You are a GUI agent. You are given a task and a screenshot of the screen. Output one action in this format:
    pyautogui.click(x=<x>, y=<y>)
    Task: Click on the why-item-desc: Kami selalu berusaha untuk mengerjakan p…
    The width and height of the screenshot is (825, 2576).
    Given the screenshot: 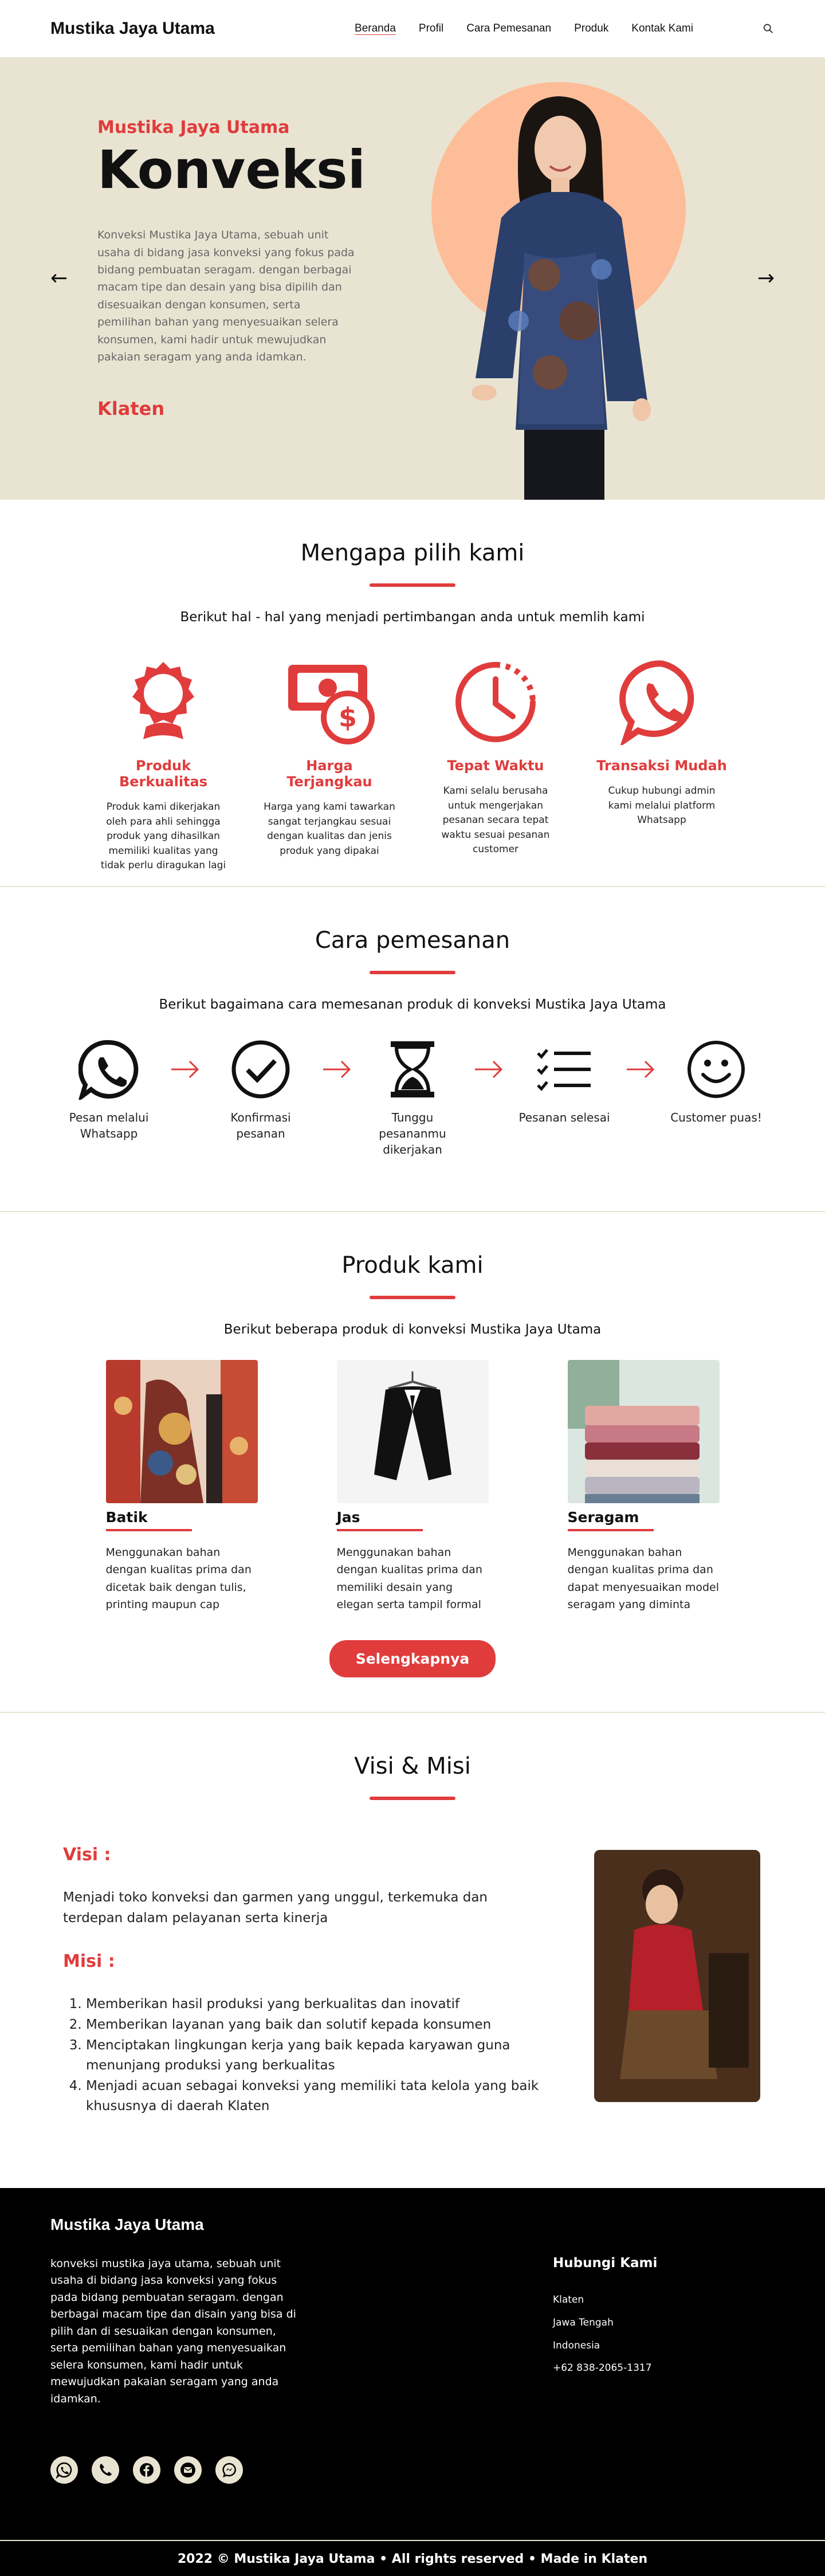 What is the action you would take?
    pyautogui.click(x=495, y=820)
    